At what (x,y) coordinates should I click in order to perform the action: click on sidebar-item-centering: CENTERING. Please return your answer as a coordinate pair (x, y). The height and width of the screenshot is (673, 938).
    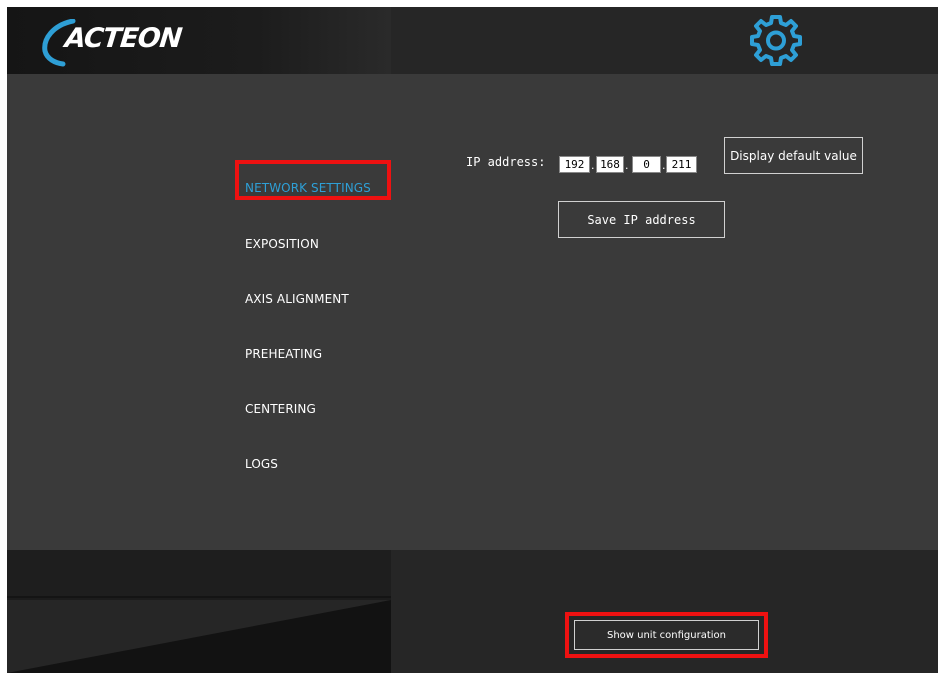
    Looking at the image, I should click on (280, 409).